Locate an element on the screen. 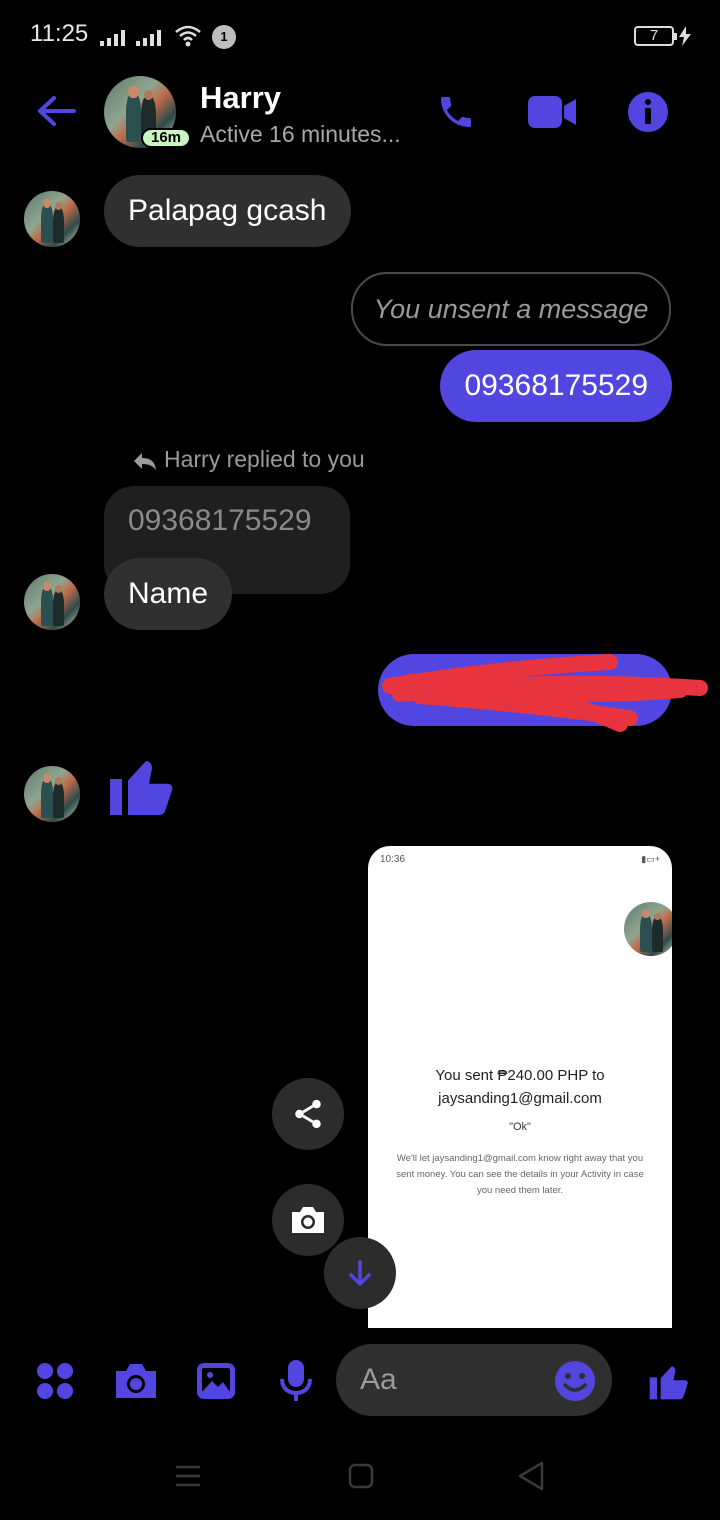 This screenshot has width=720, height=1520. screenshot-time: 10:36 is located at coordinates (393, 859).